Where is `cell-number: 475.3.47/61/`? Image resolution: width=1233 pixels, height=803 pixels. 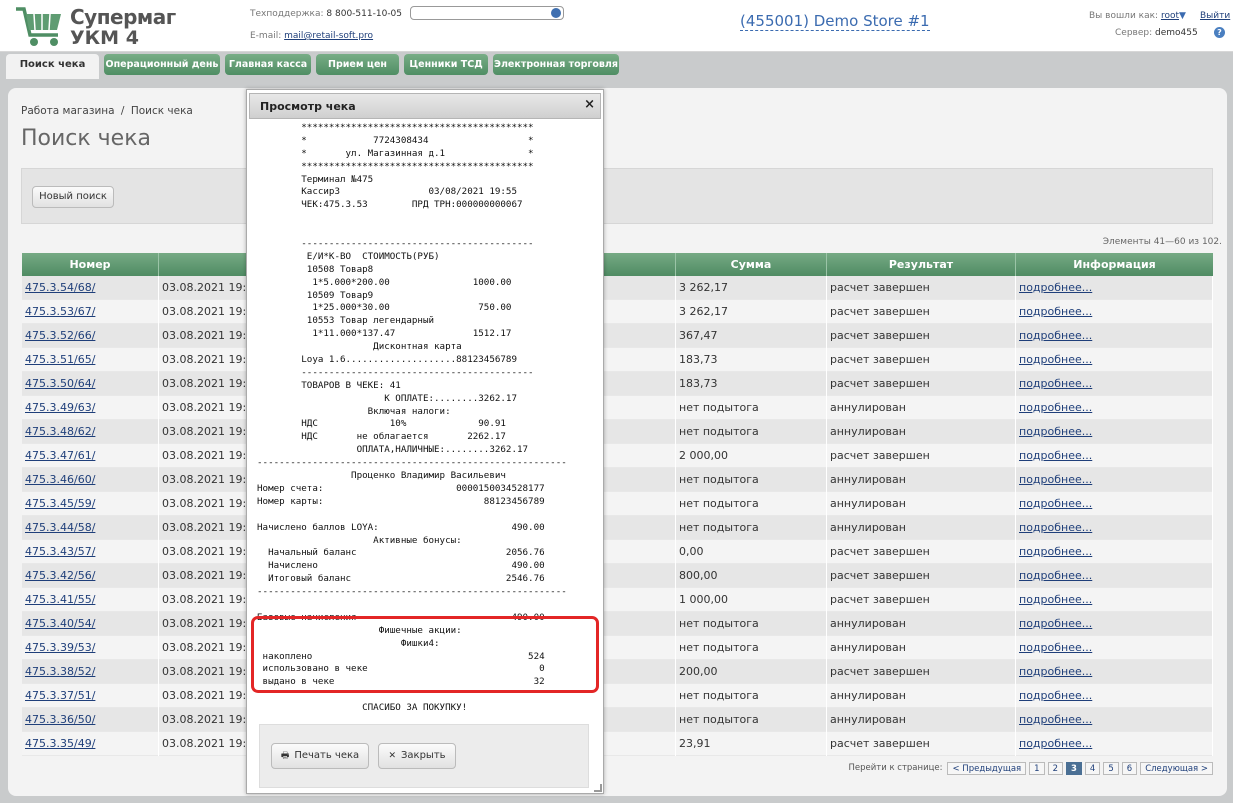 cell-number: 475.3.47/61/ is located at coordinates (90, 456).